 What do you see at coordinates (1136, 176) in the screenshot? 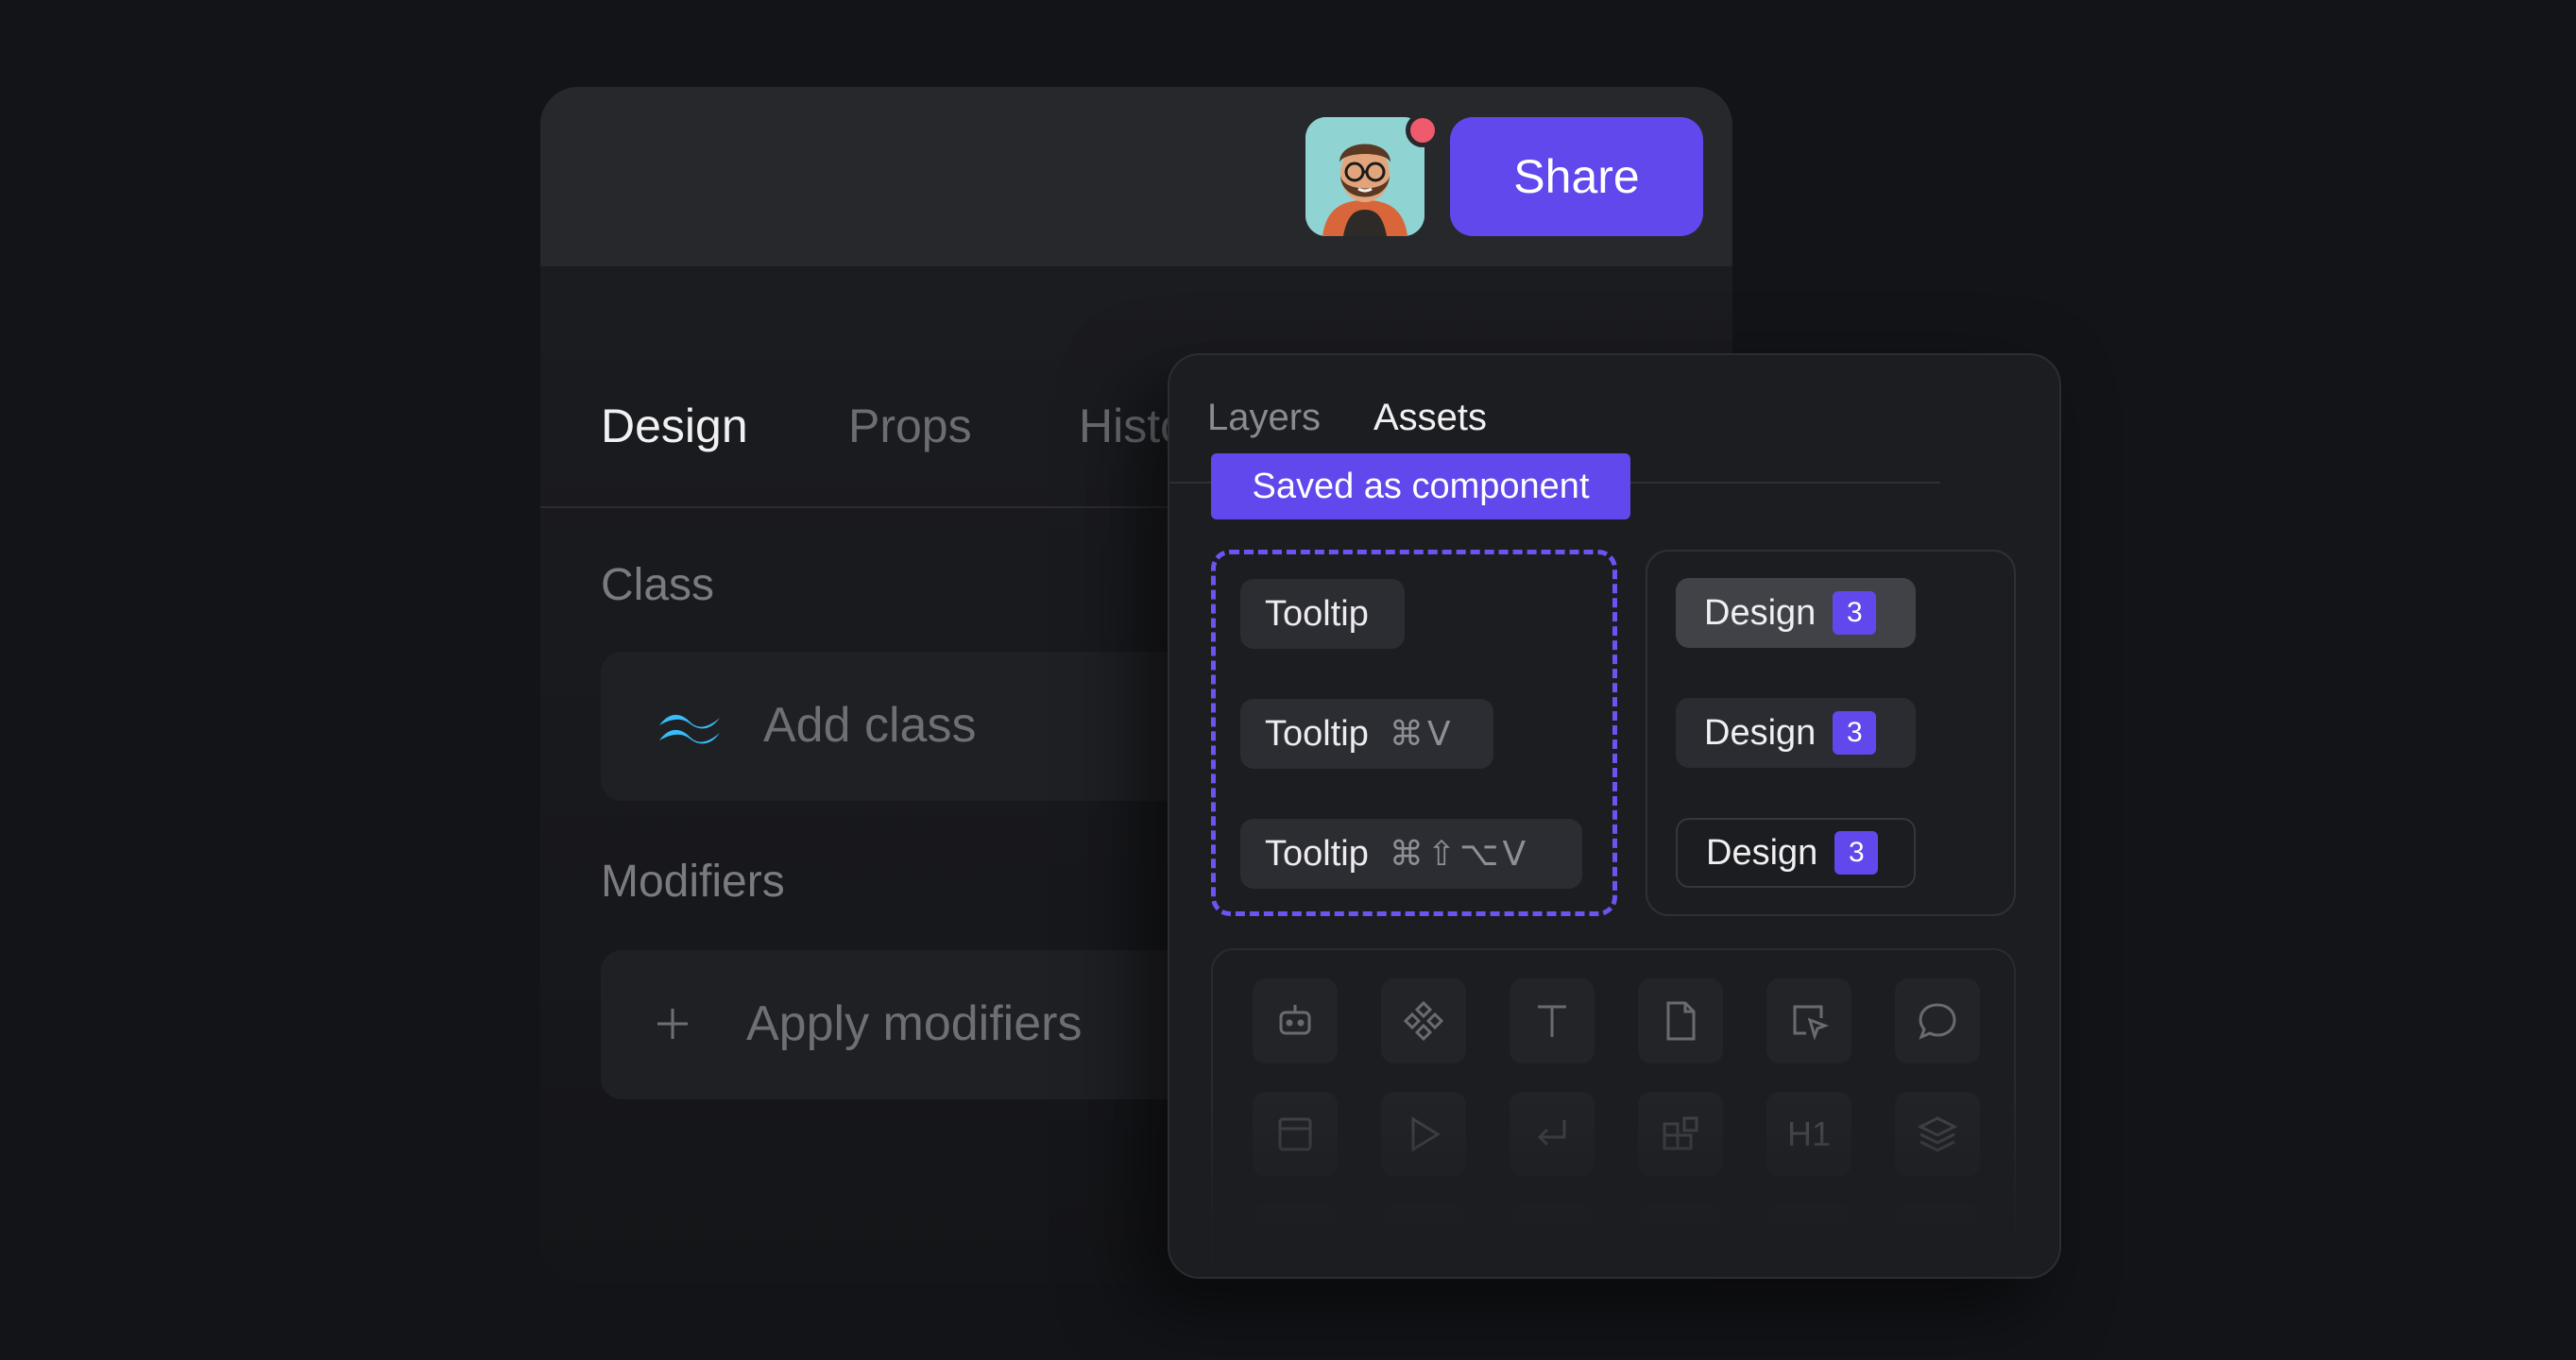
I see `panel-header: Share` at bounding box center [1136, 176].